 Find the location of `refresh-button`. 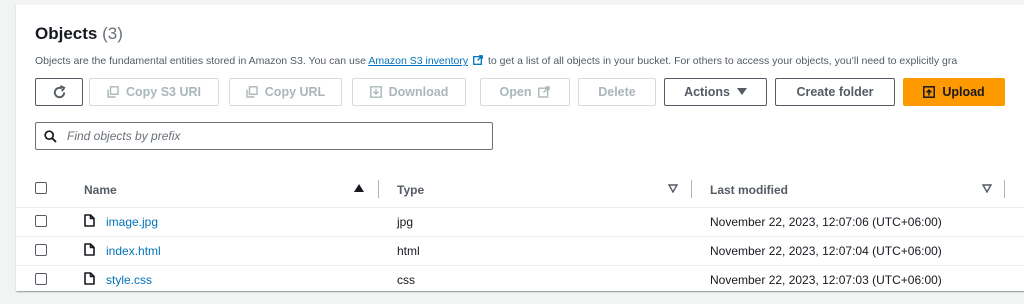

refresh-button is located at coordinates (59, 92).